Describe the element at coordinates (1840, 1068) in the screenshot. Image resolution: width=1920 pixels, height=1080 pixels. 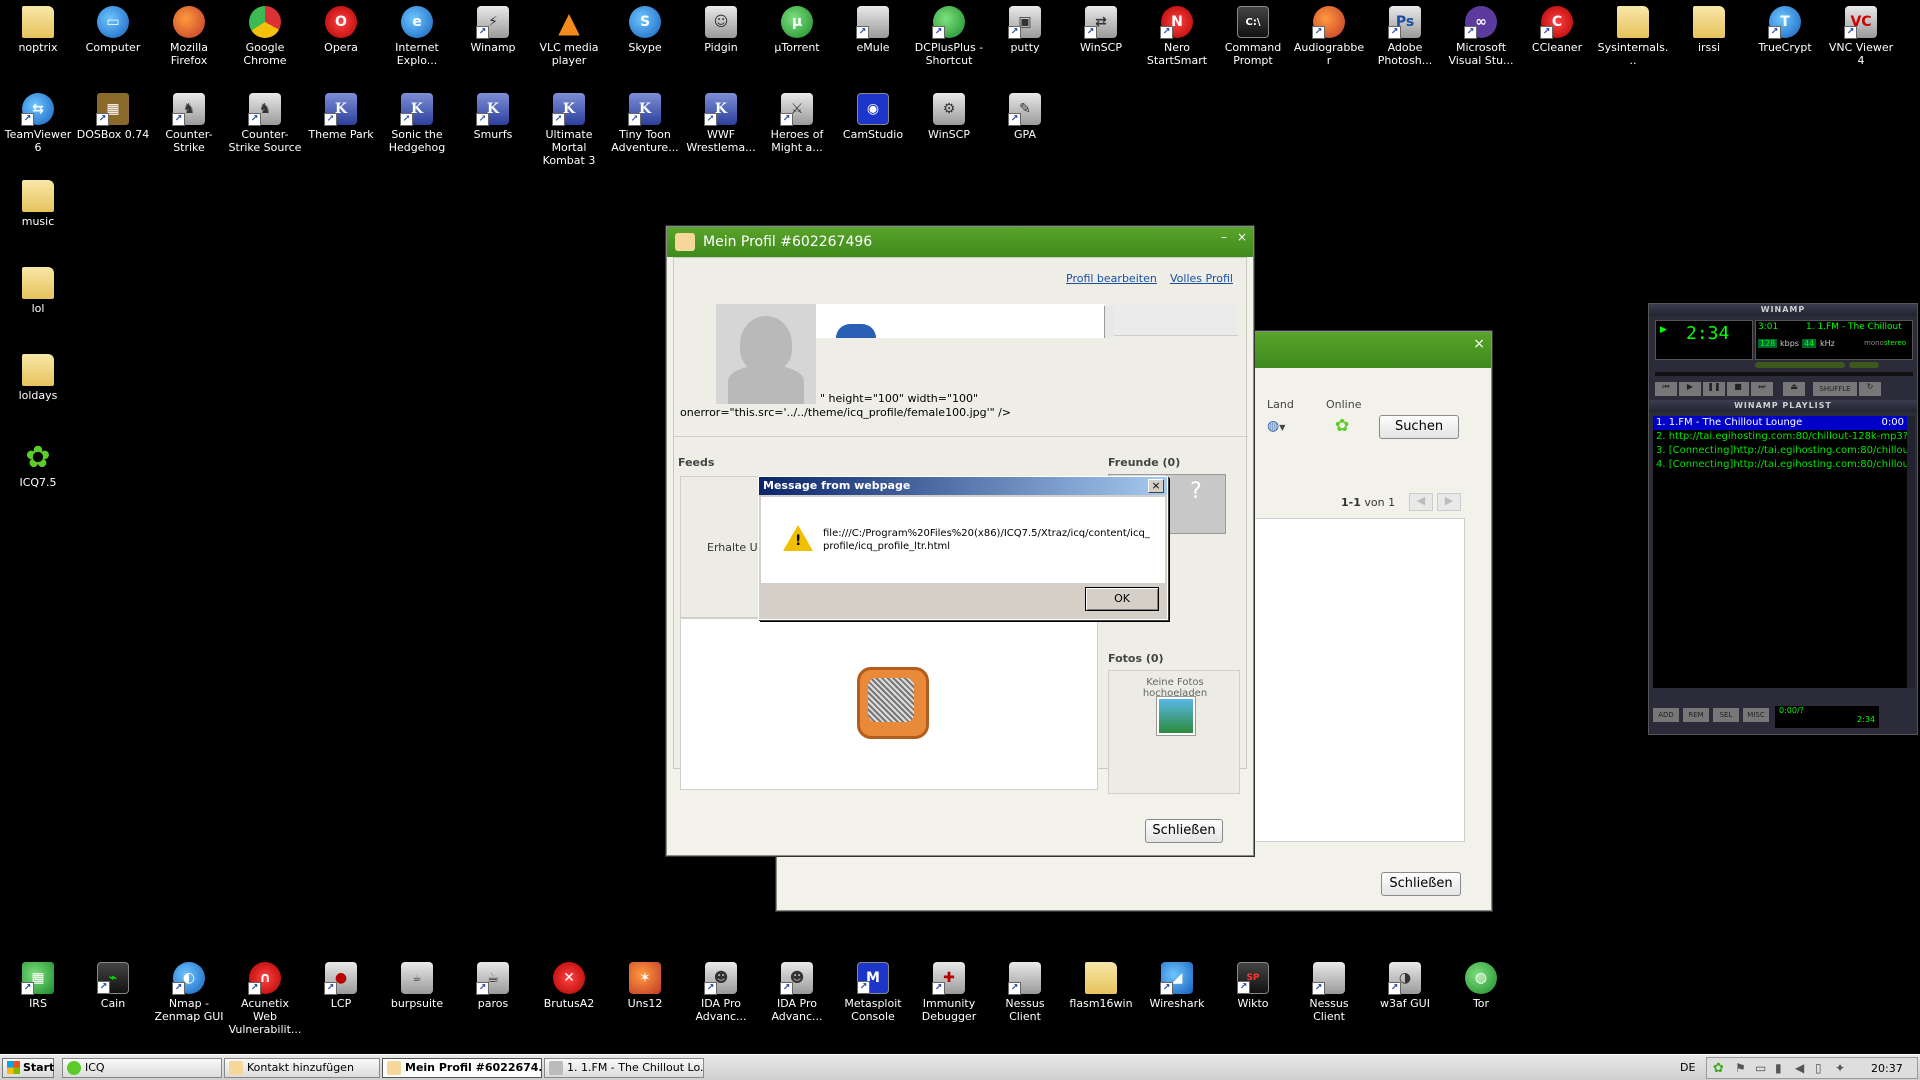
I see `tray-app-icon: ✦` at that location.